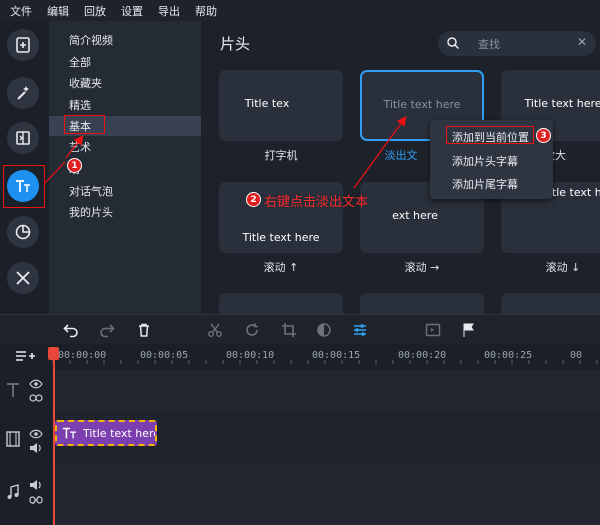  Describe the element at coordinates (215, 330) in the screenshot. I see `cut-icon` at that location.